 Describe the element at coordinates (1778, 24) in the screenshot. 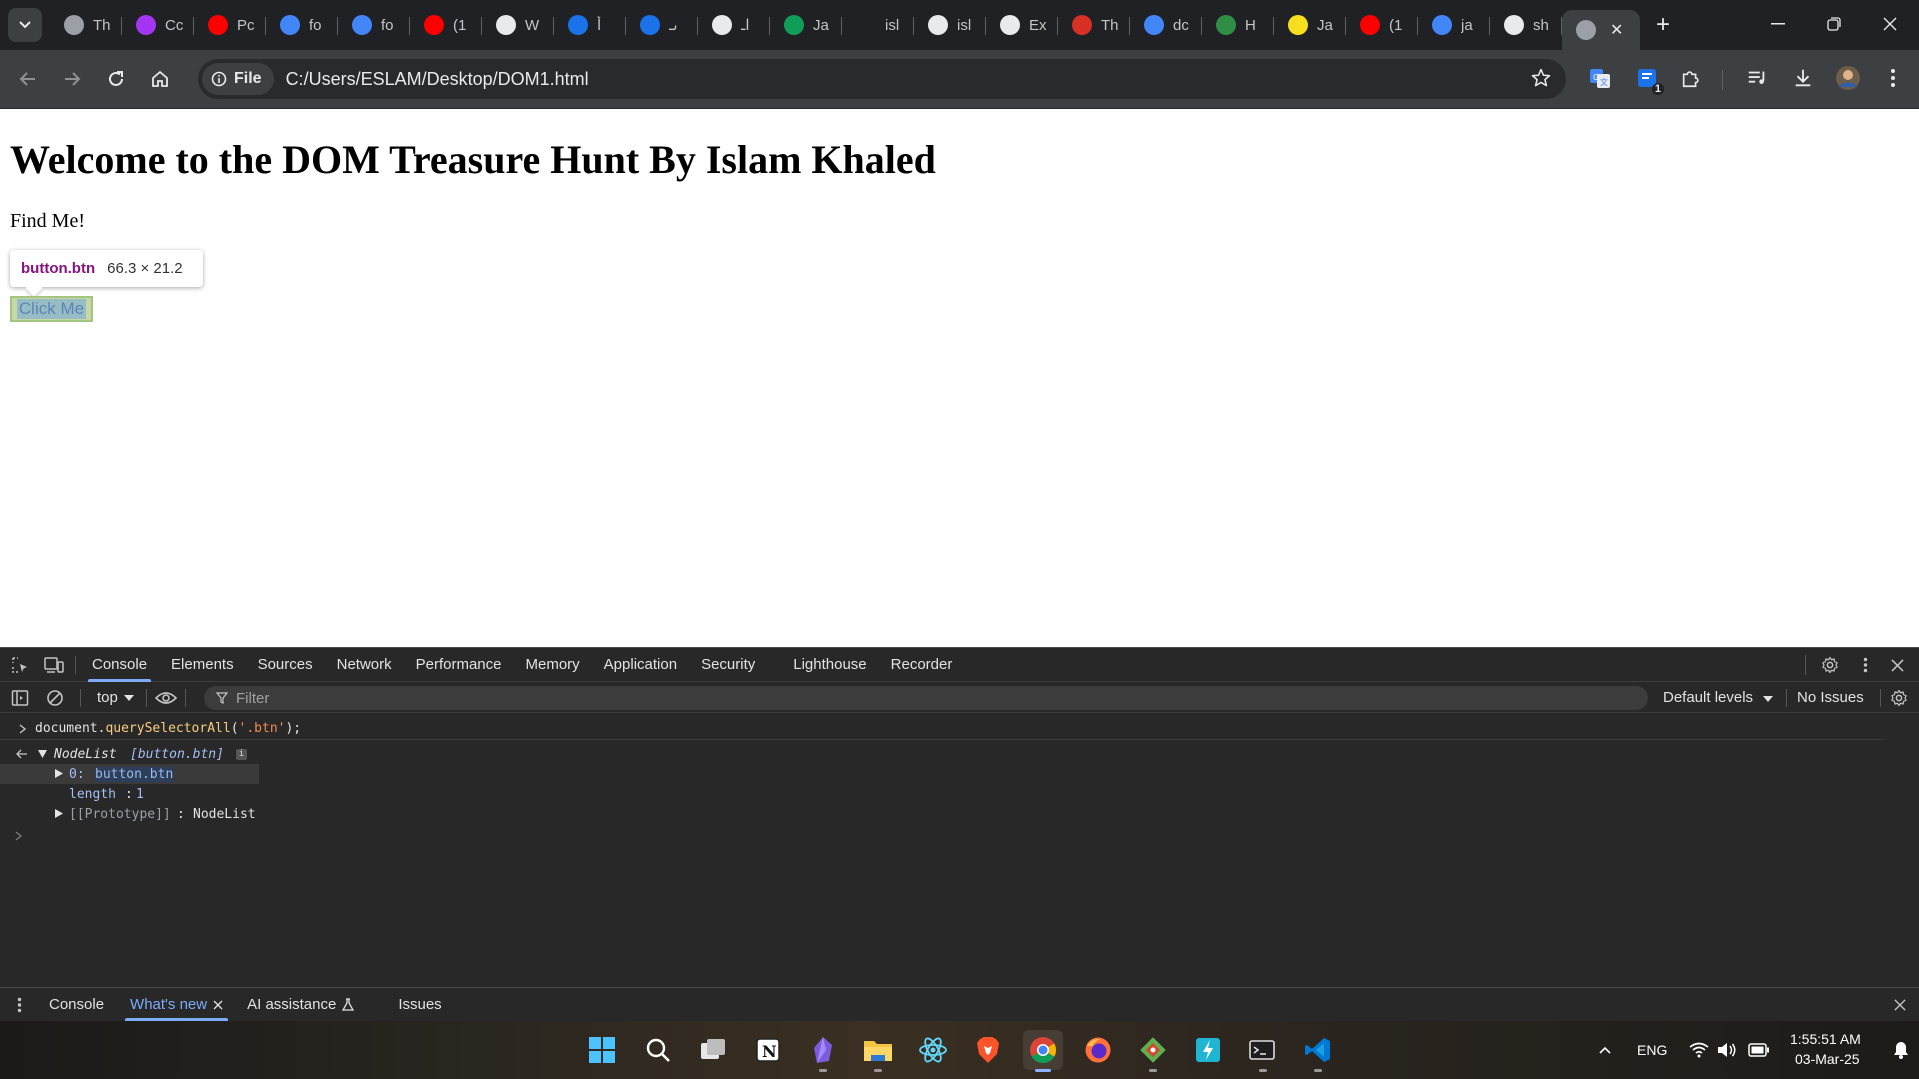

I see `minimize-button` at that location.